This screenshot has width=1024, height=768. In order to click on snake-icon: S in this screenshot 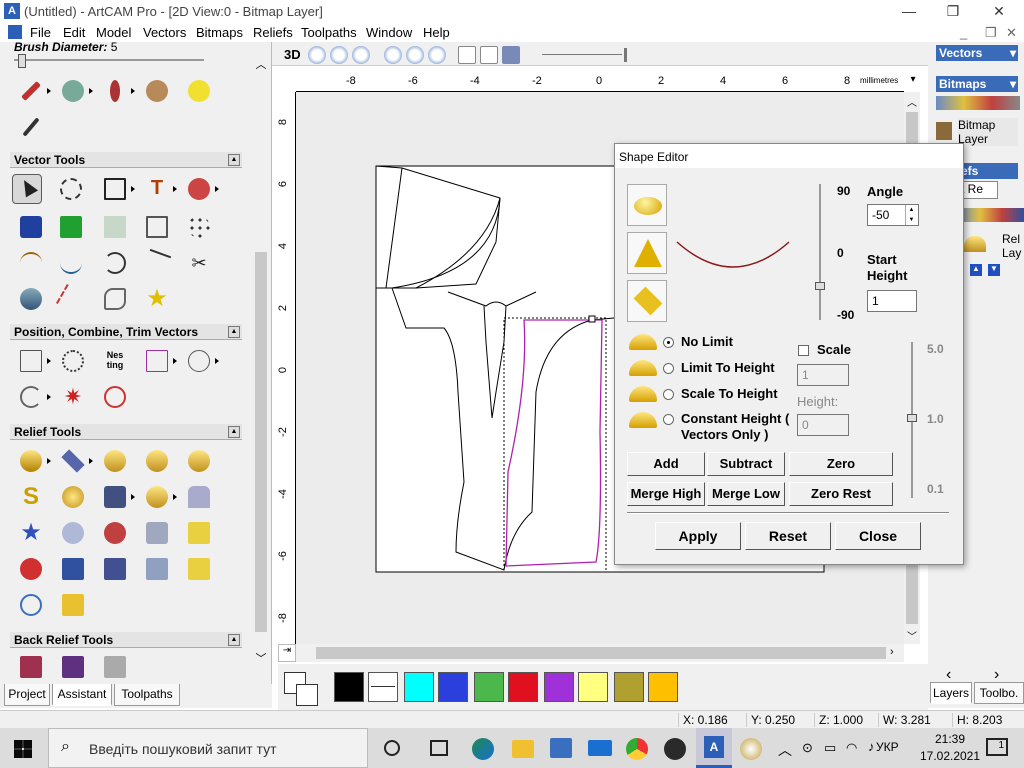, I will do `click(31, 497)`.